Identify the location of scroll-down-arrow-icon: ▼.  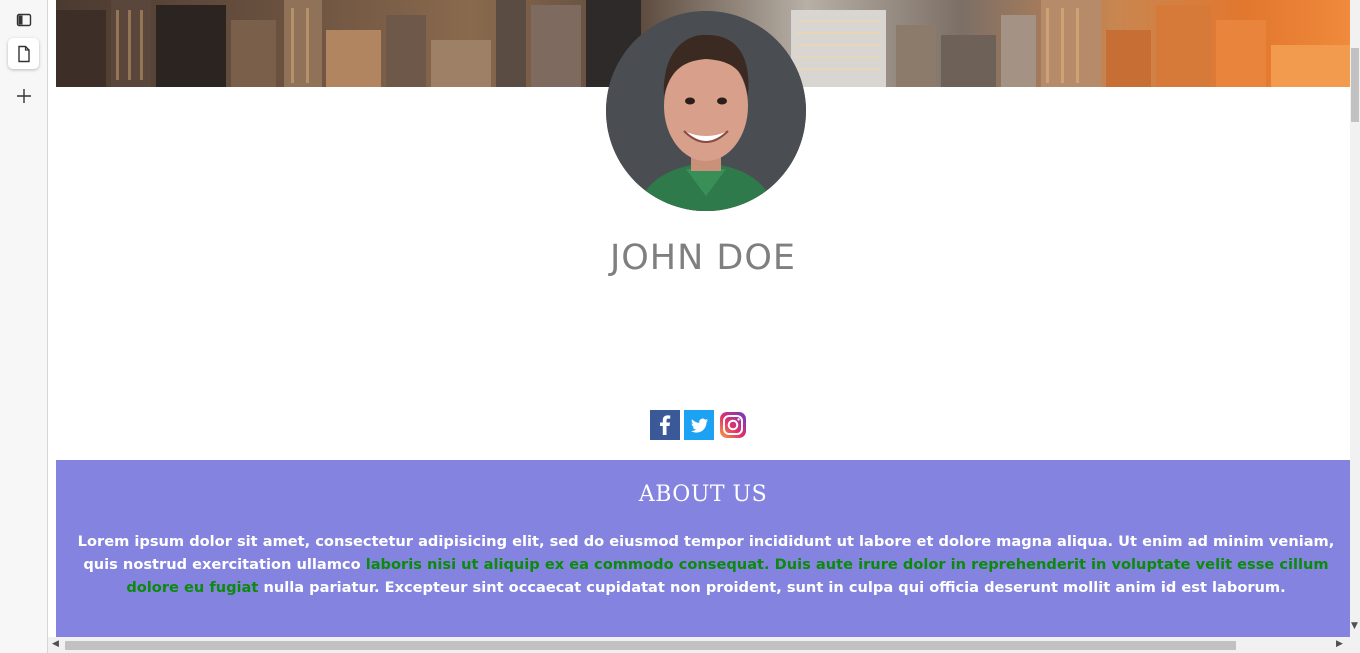
(1354, 626).